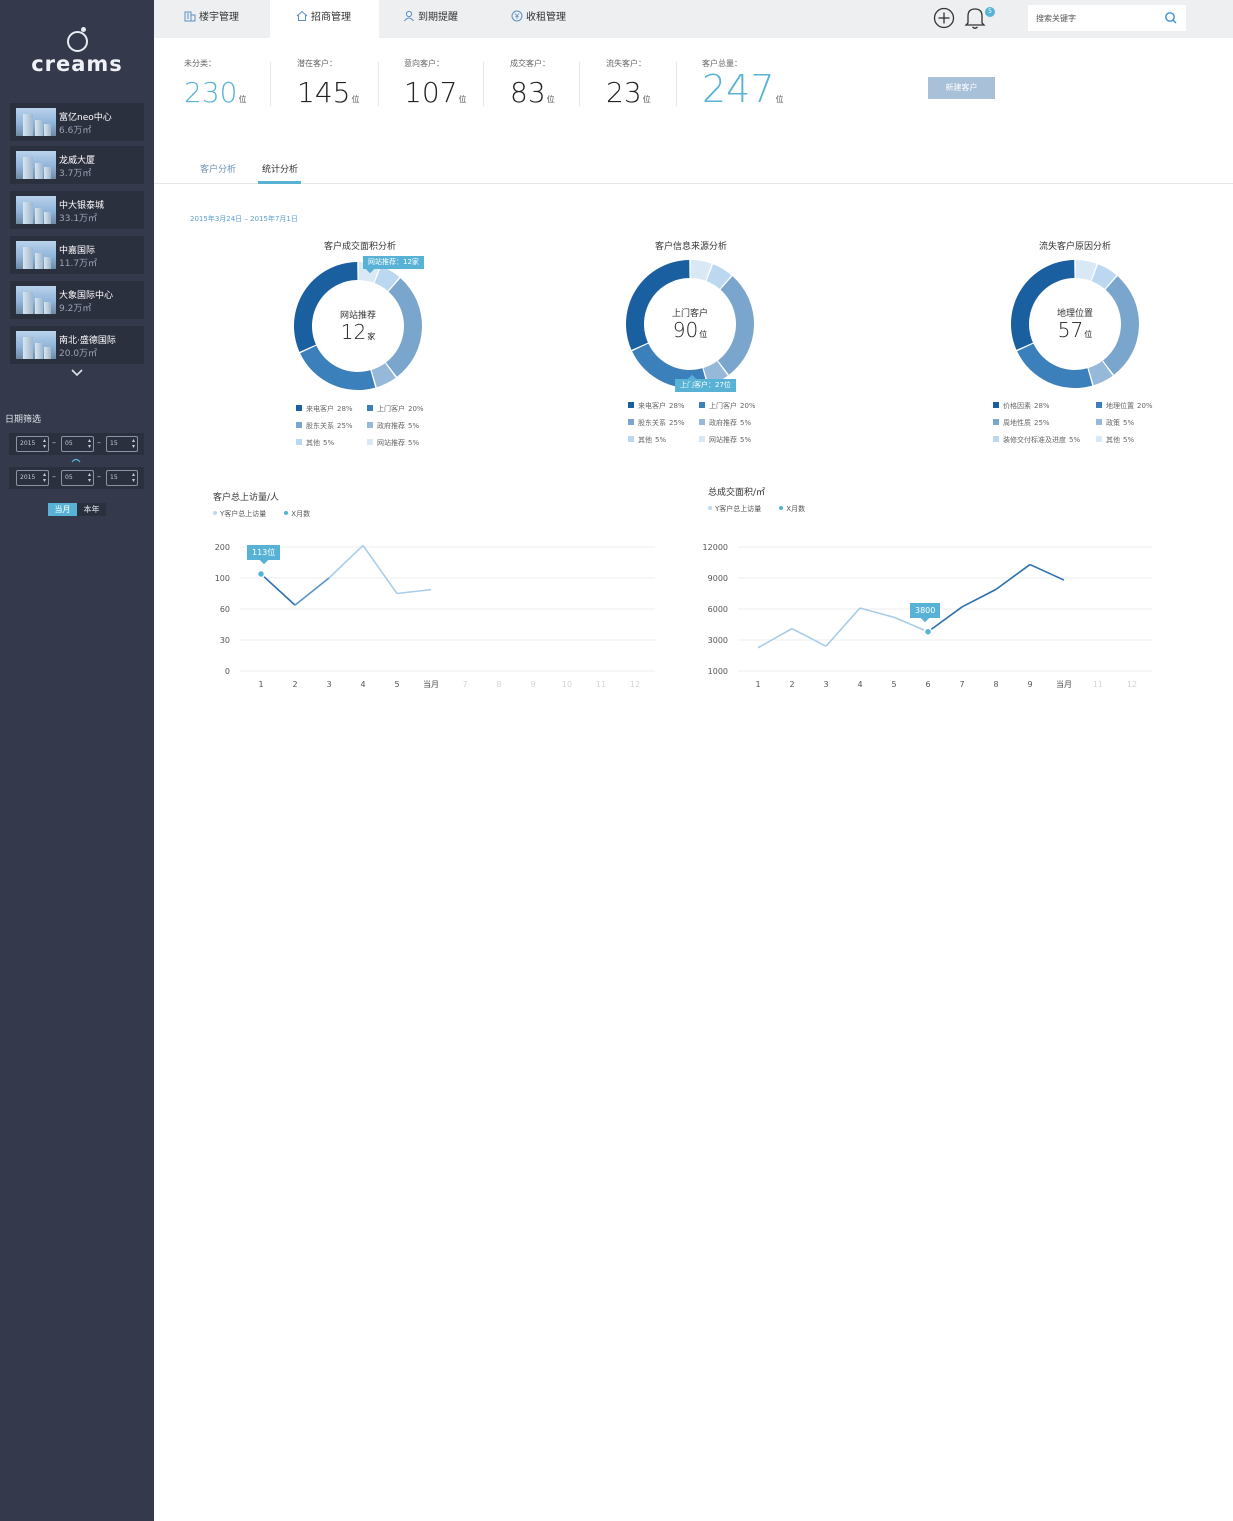 Image resolution: width=1233 pixels, height=1521 pixels. Describe the element at coordinates (91, 509) in the screenshot. I see `period-year-button: 本年` at that location.